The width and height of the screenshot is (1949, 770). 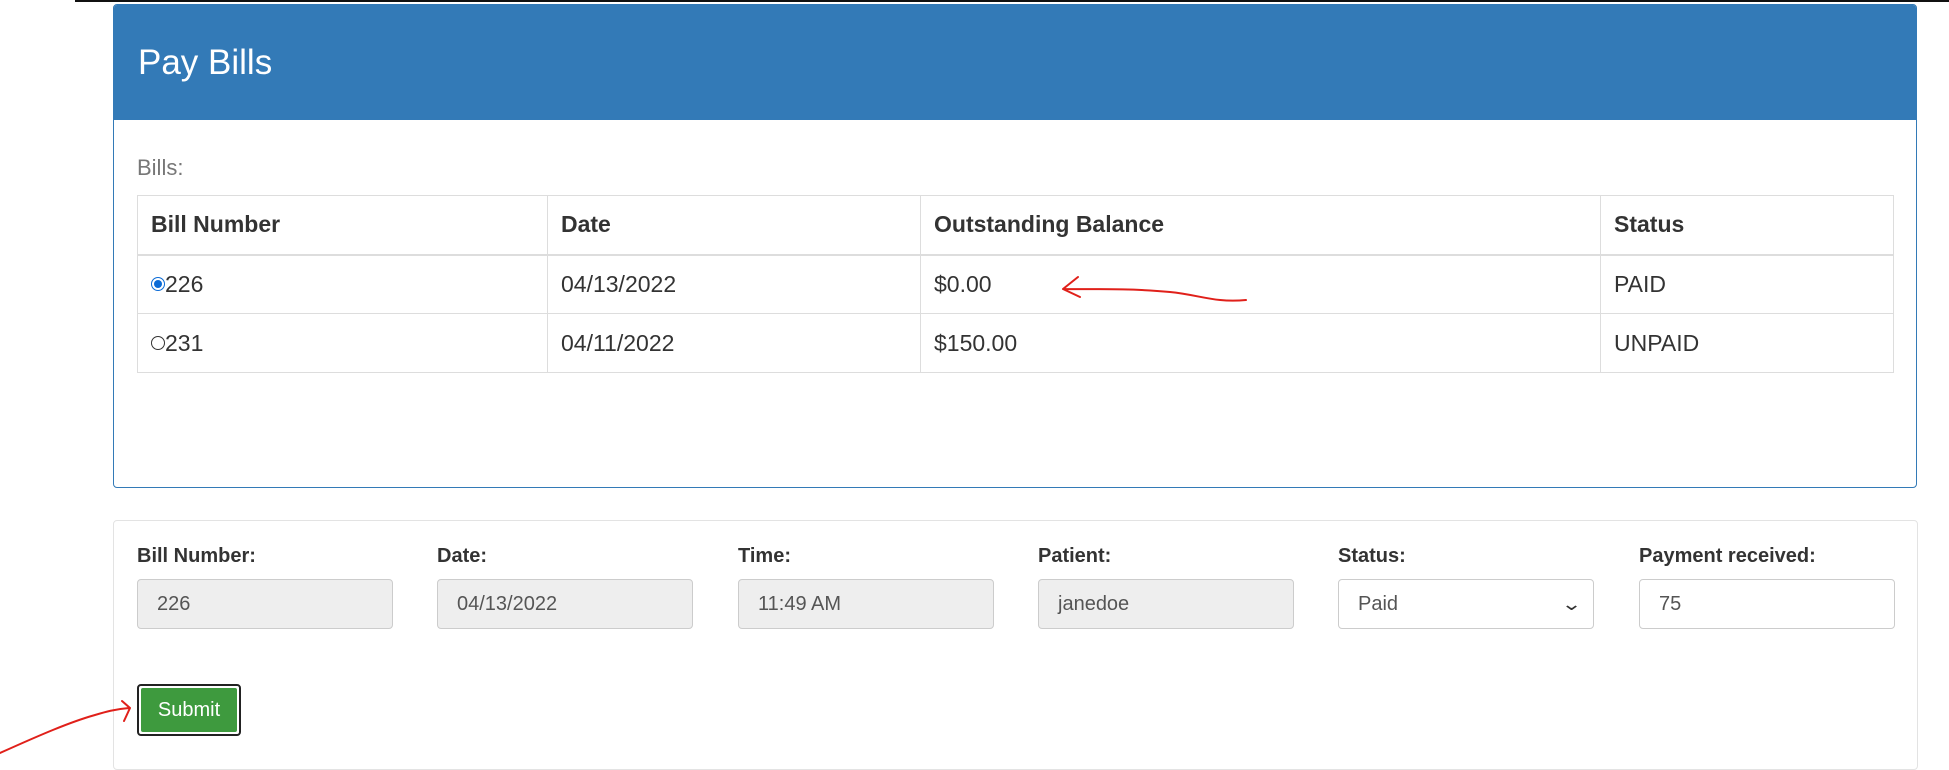 I want to click on bill-status-cell: UNPAID, so click(x=1747, y=343).